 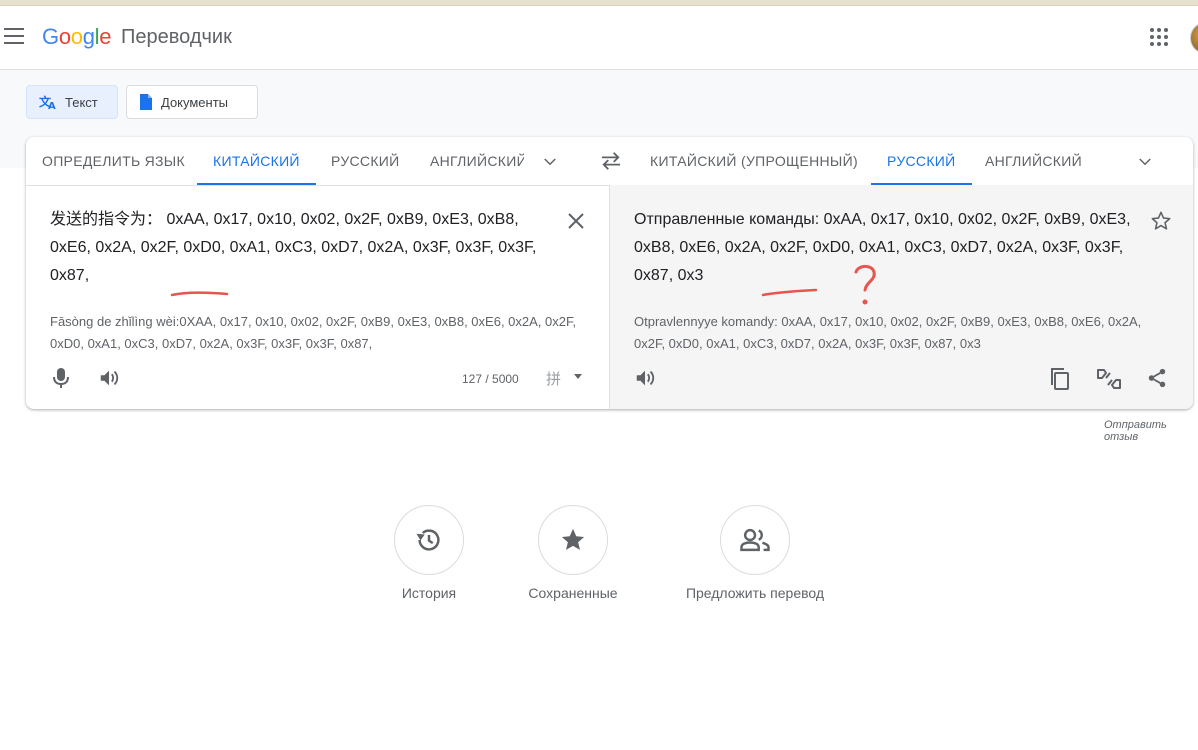 I want to click on google-logo: Google, so click(x=76, y=37).